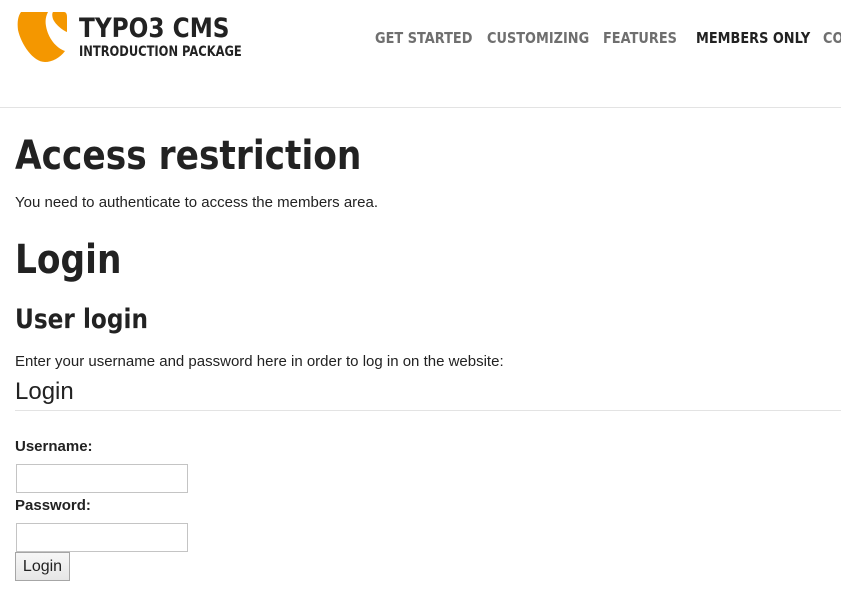 The height and width of the screenshot is (593, 841). I want to click on logo-text: TYPO3 CMS INTRODUCTION PACKAGE, so click(178, 37).